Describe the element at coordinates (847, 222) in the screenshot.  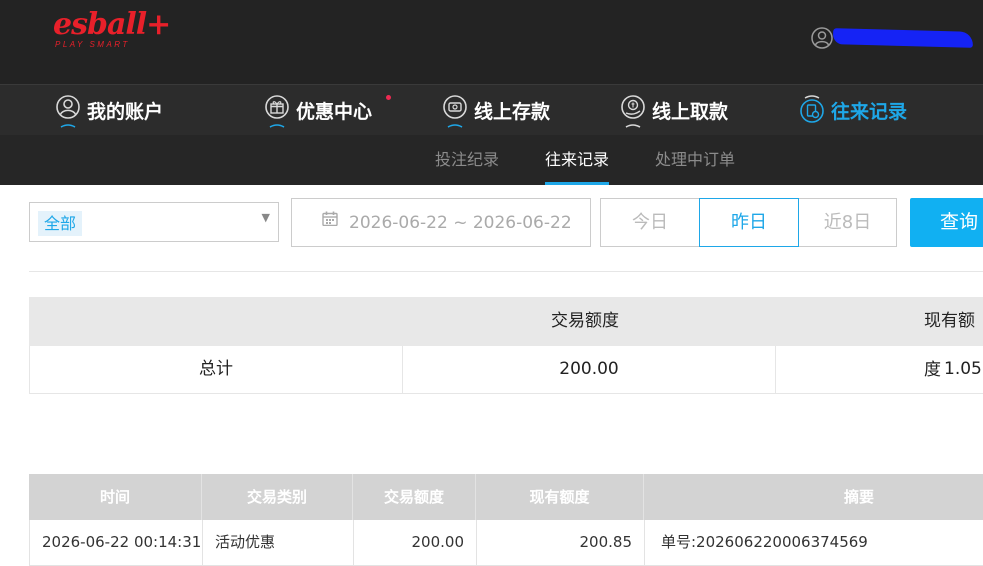
I see `range-last-8-days-button: 近8日` at that location.